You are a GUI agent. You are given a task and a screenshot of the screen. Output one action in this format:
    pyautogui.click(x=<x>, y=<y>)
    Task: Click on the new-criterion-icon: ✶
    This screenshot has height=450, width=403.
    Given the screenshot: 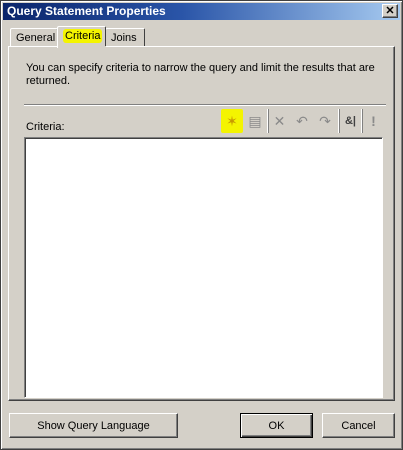 What is the action you would take?
    pyautogui.click(x=232, y=120)
    